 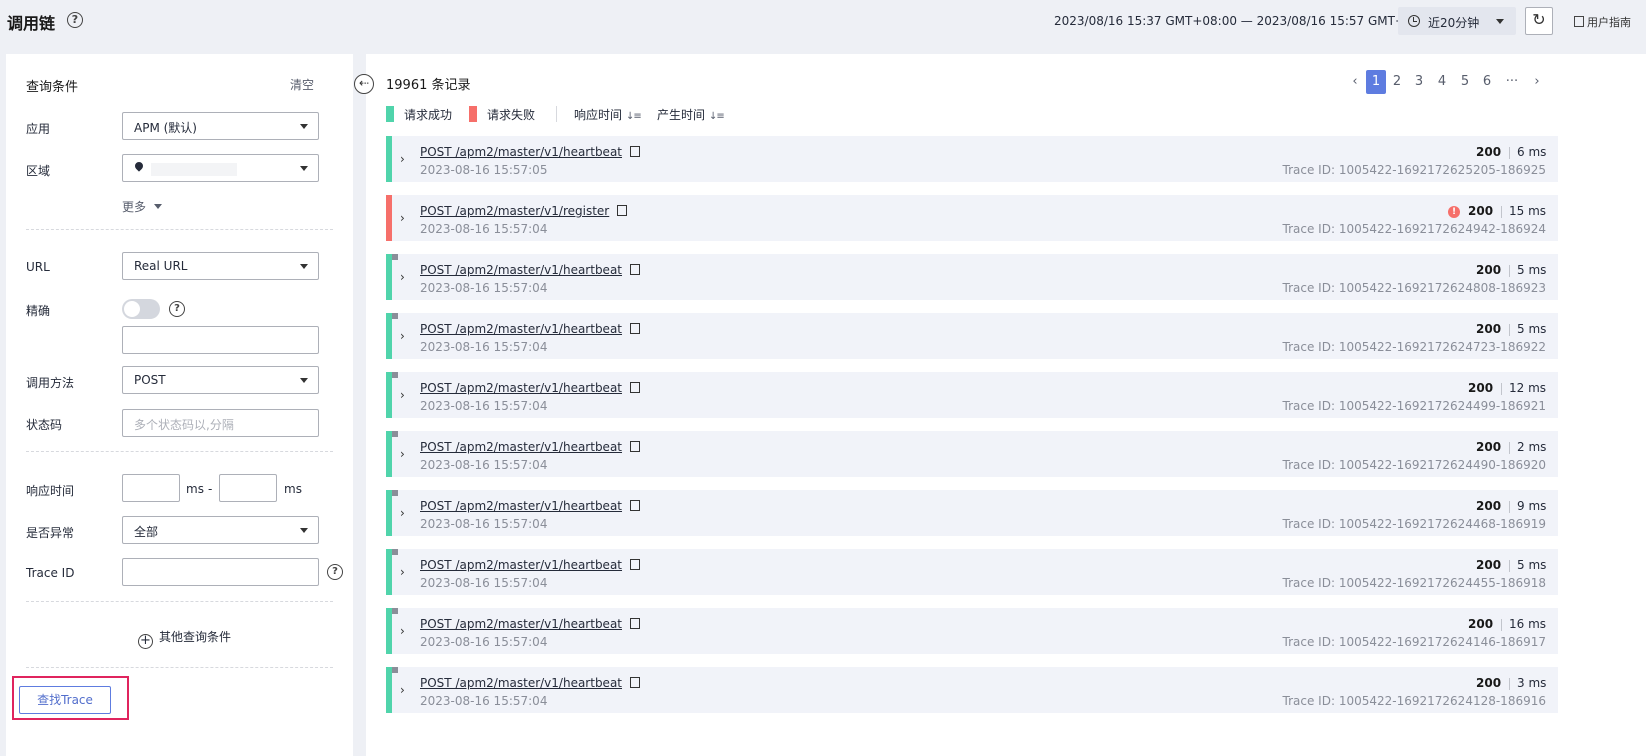 What do you see at coordinates (1397, 82) in the screenshot?
I see `page-2: 2` at bounding box center [1397, 82].